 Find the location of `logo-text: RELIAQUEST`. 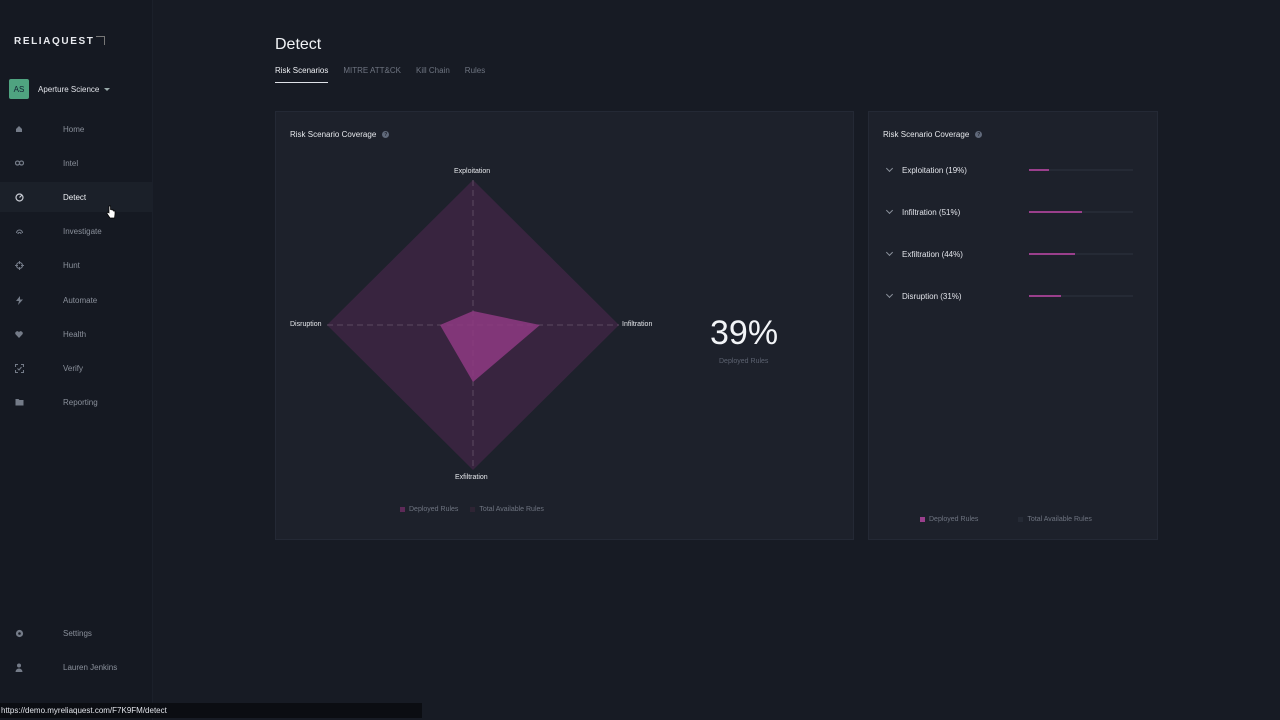

logo-text: RELIAQUEST is located at coordinates (54, 41).